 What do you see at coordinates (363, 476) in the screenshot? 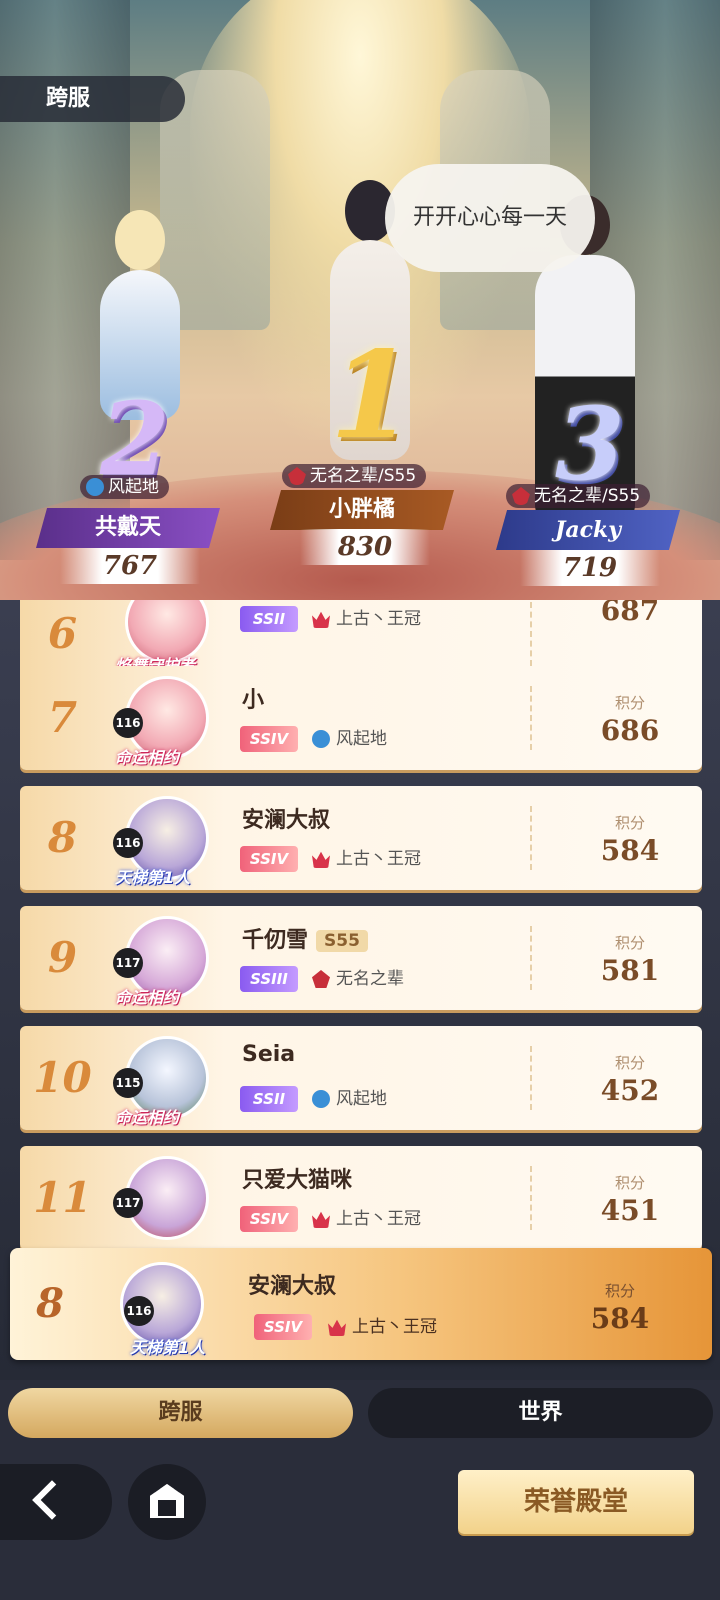
I see `first-guild: 无名之辈/S55` at bounding box center [363, 476].